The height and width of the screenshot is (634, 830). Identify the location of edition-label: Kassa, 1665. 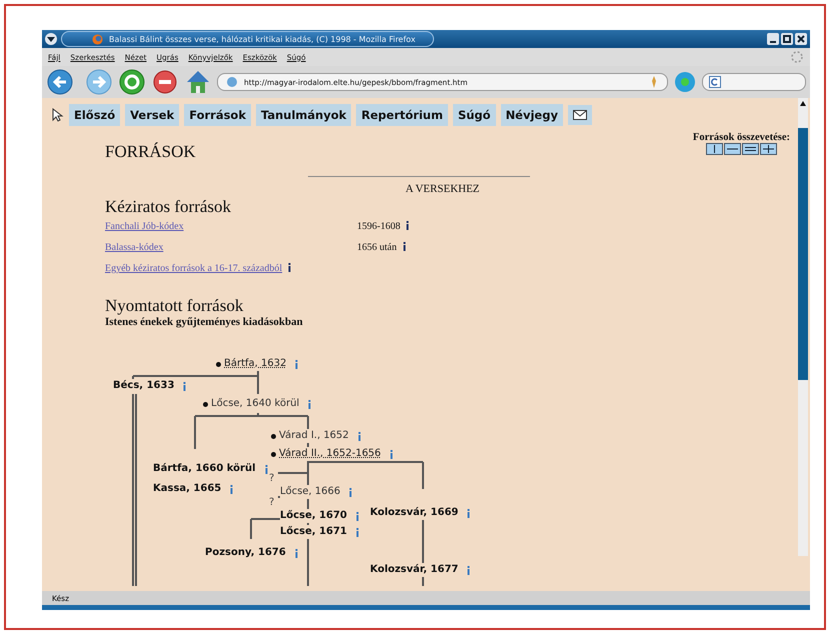
(187, 489).